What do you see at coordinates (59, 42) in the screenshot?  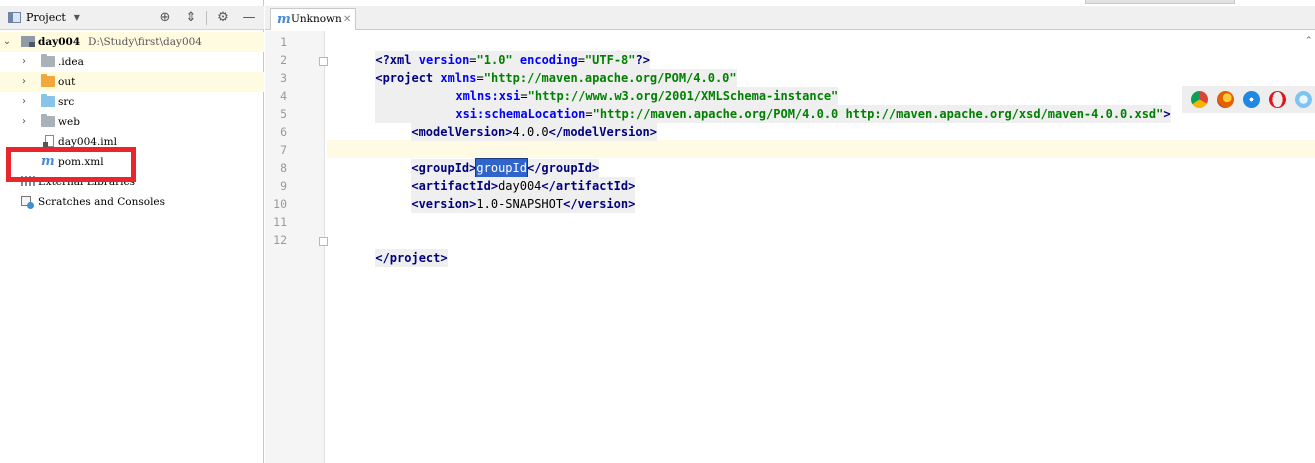 I see `tree-item-label: day004` at bounding box center [59, 42].